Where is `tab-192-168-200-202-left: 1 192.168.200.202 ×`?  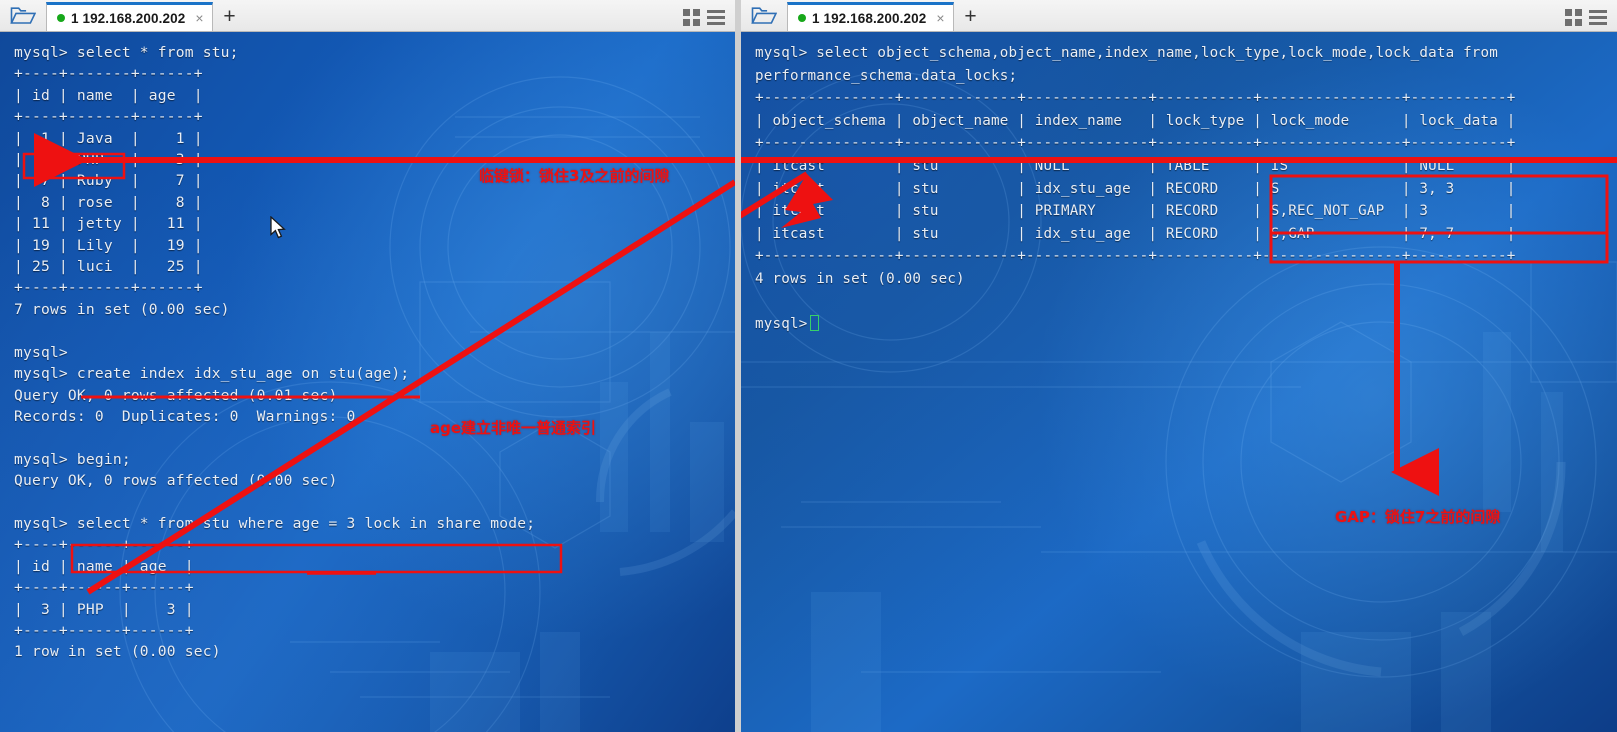 tab-192-168-200-202-left: 1 192.168.200.202 × is located at coordinates (129, 16).